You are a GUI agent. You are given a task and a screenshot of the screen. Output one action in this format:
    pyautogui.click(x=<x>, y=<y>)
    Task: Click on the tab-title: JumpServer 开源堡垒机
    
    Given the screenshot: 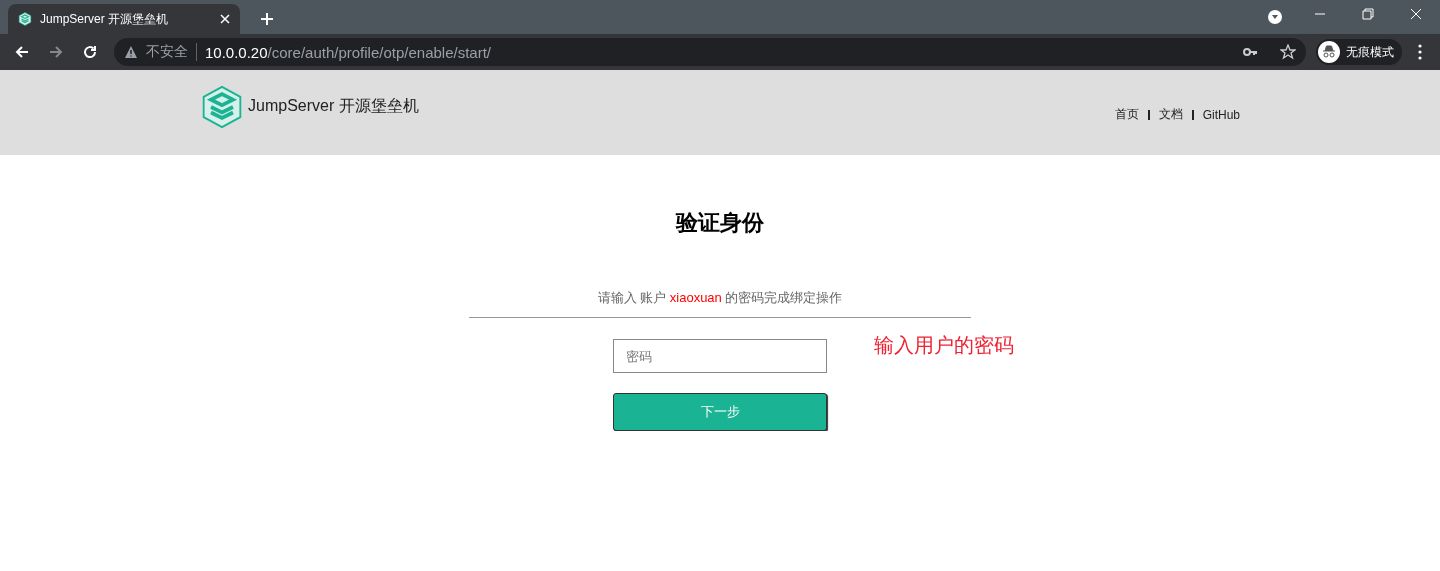 What is the action you would take?
    pyautogui.click(x=105, y=19)
    